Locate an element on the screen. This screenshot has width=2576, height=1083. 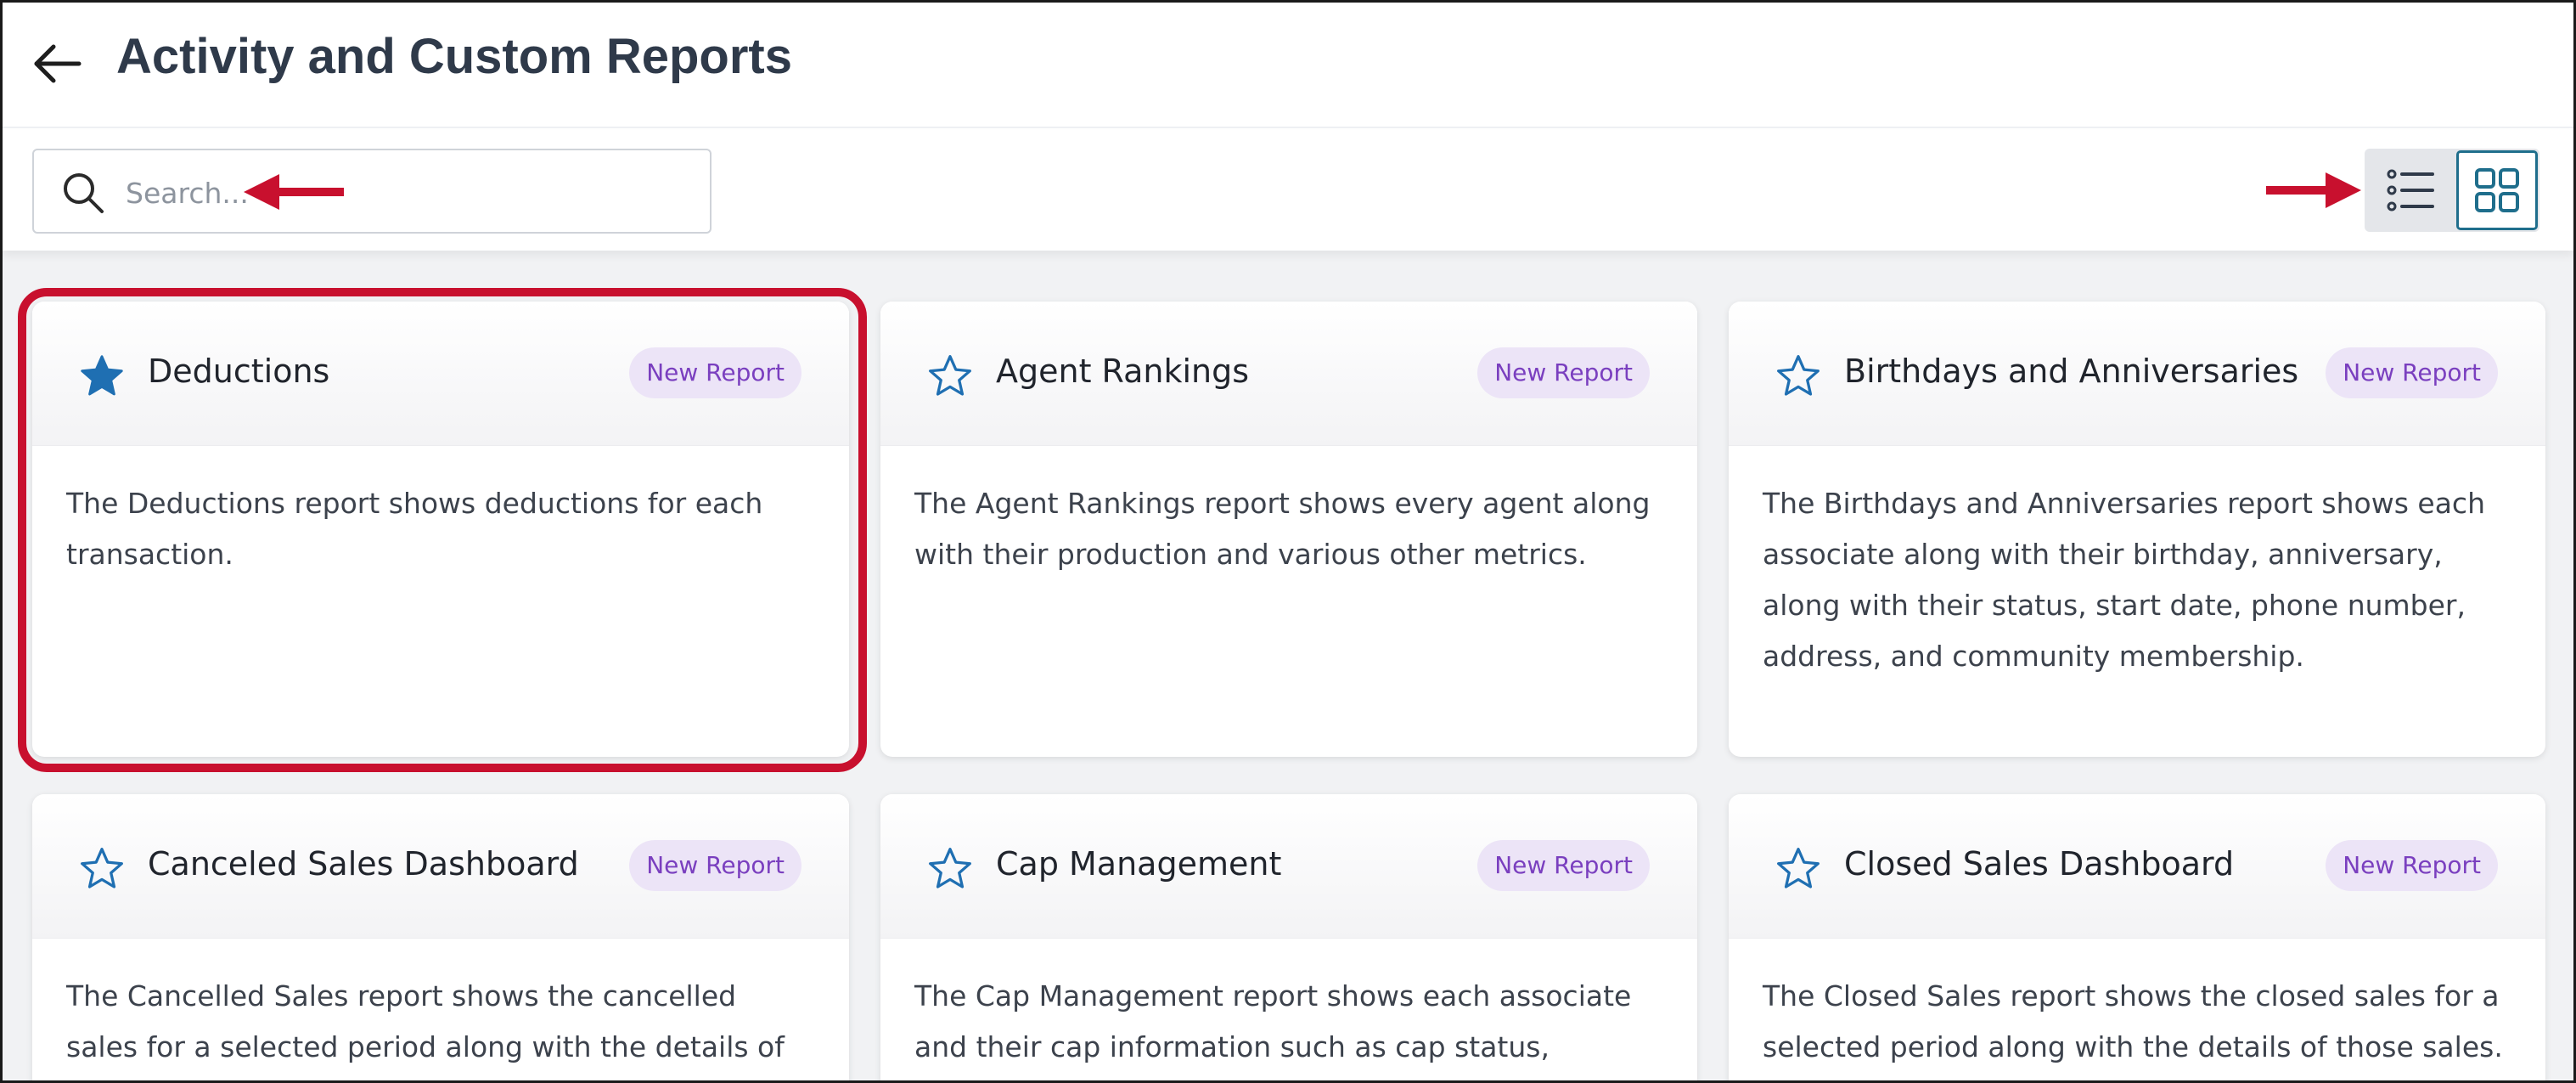
search-icon is located at coordinates (84, 193).